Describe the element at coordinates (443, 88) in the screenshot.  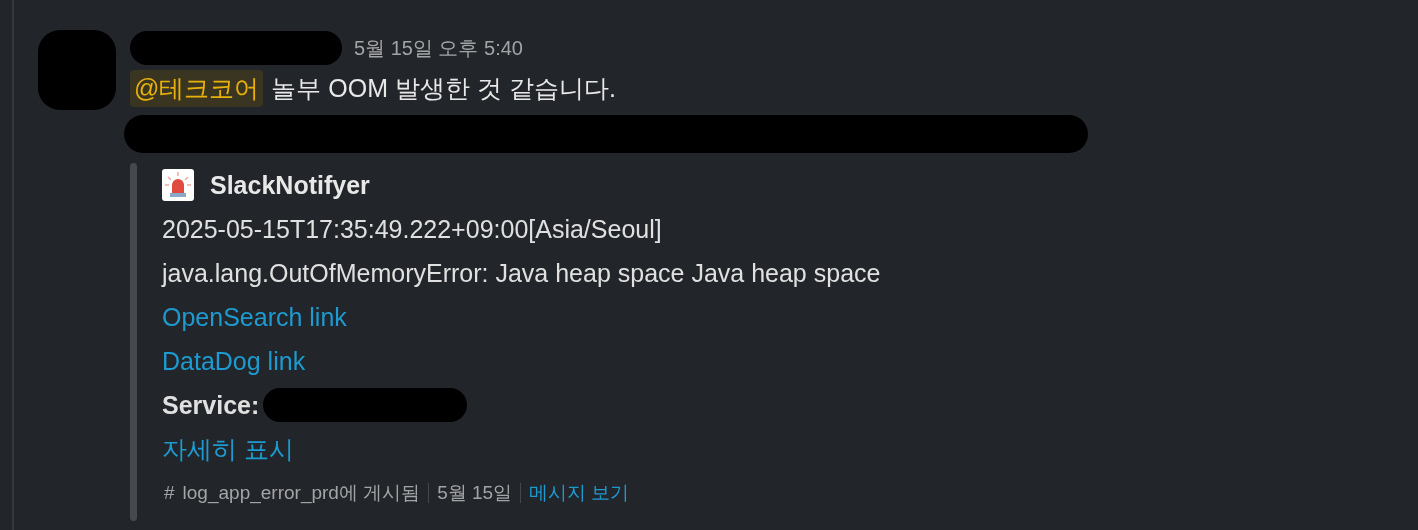
I see `message-text: 놀부 OOM 발생한 것 같습니다.` at that location.